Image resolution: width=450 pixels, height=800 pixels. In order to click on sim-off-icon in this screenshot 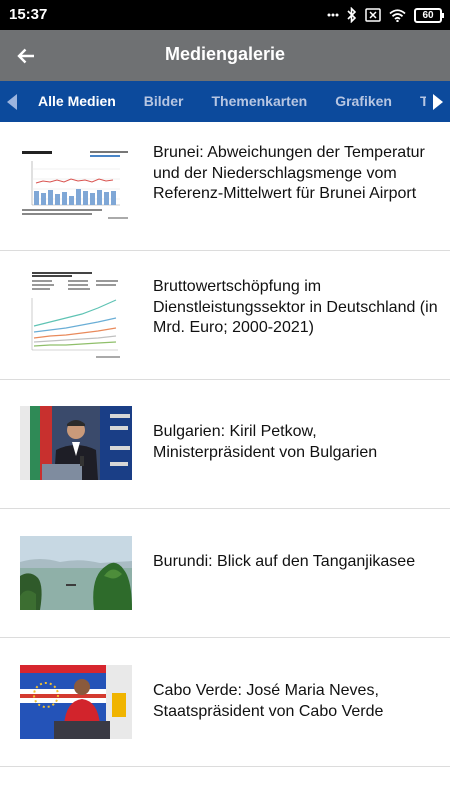, I will do `click(373, 15)`.